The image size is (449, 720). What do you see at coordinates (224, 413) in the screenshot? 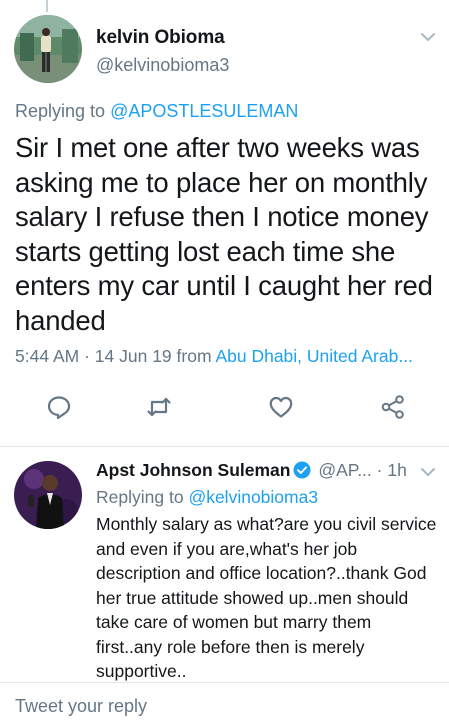
I see `tweet-actions` at bounding box center [224, 413].